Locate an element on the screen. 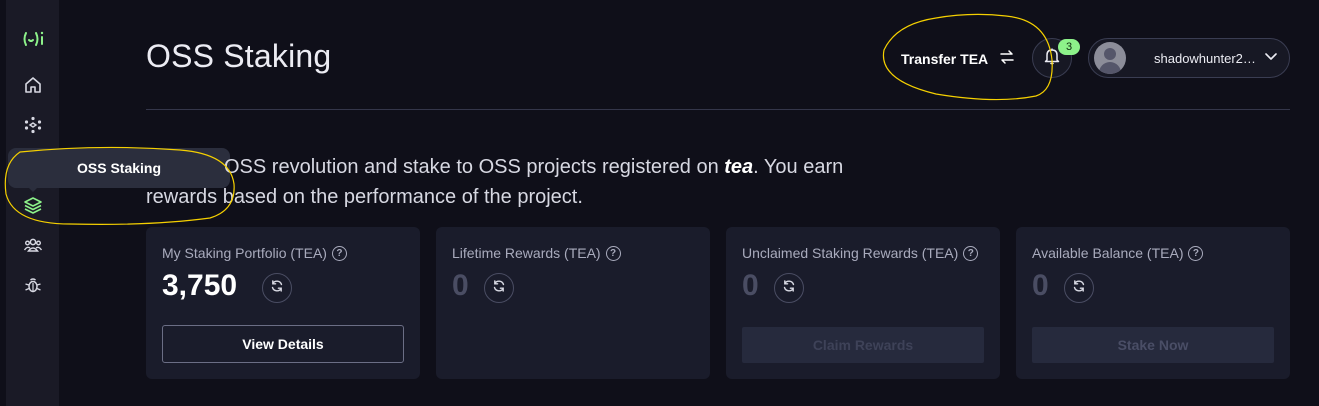 The height and width of the screenshot is (406, 1319). transfer-tea-button: Transfer TEA is located at coordinates (958, 58).